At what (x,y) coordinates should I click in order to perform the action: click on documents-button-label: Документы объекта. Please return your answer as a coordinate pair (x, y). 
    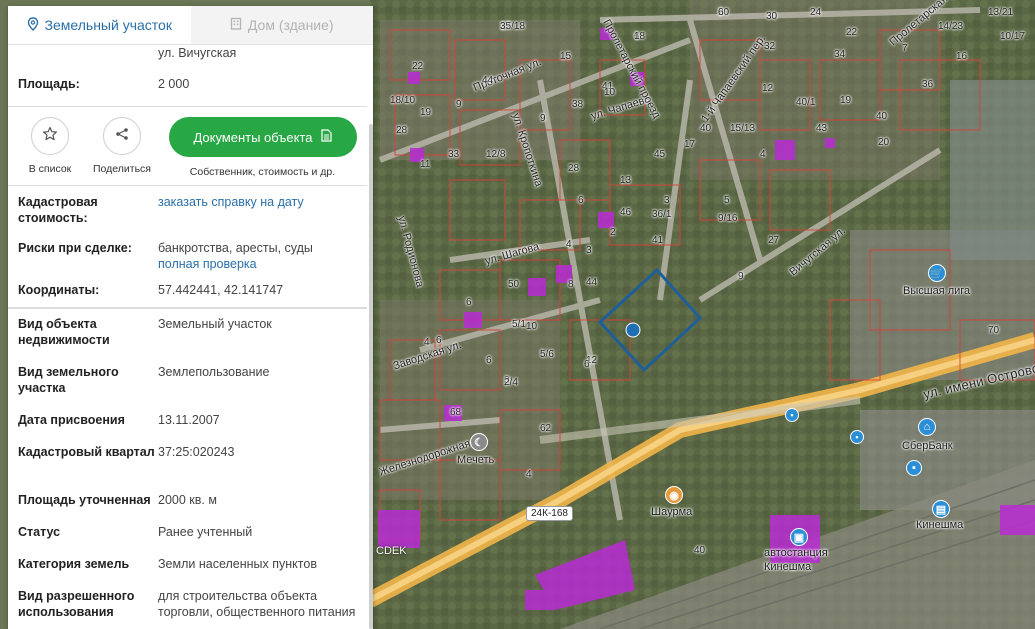
    Looking at the image, I should click on (253, 137).